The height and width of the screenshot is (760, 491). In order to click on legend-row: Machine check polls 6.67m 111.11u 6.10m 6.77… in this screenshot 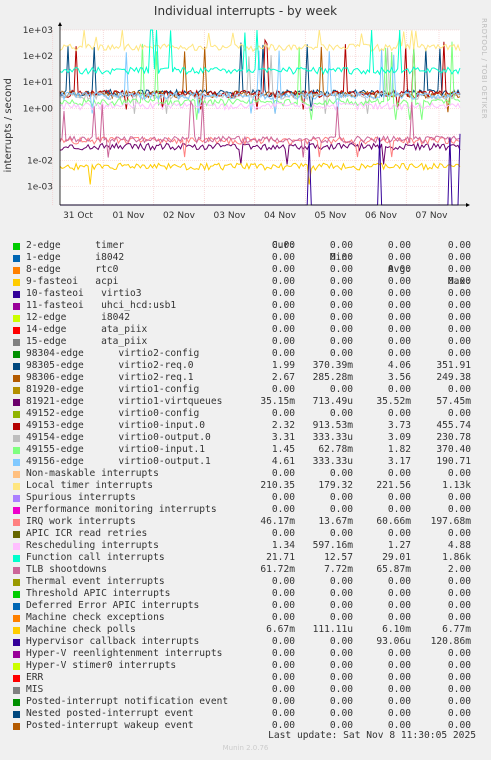, I will do `click(245, 630)`.